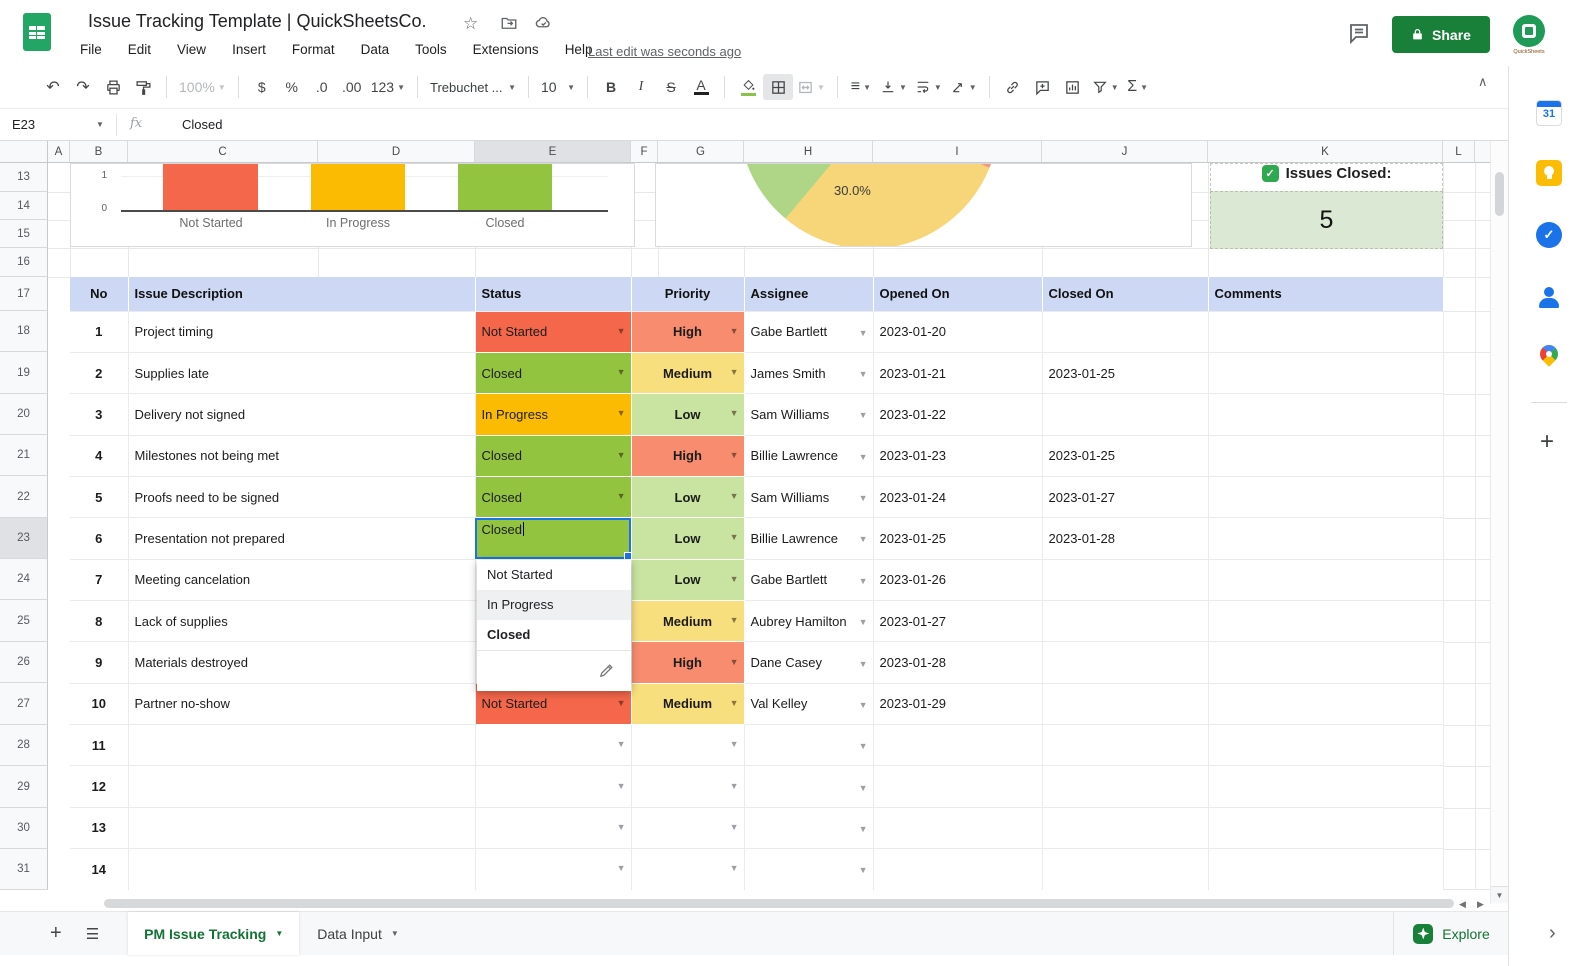 The height and width of the screenshot is (966, 1588). I want to click on column-header-l: L, so click(1459, 151).